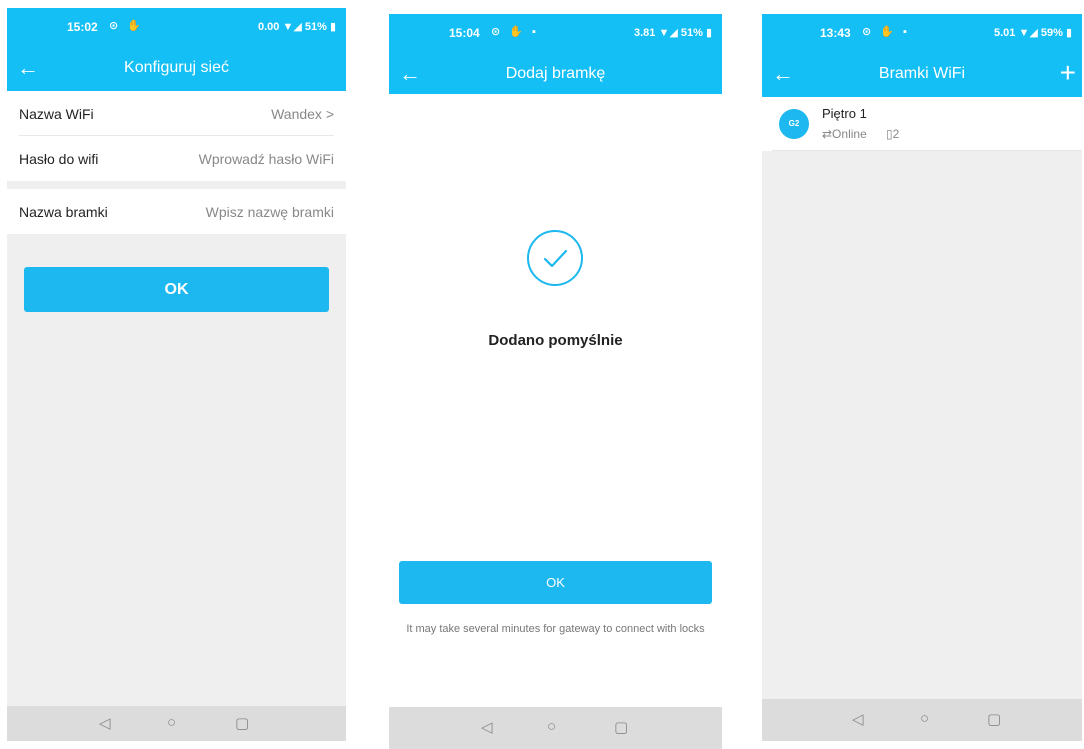  What do you see at coordinates (893, 134) in the screenshot?
I see `gateway-lock-count: ▯2` at bounding box center [893, 134].